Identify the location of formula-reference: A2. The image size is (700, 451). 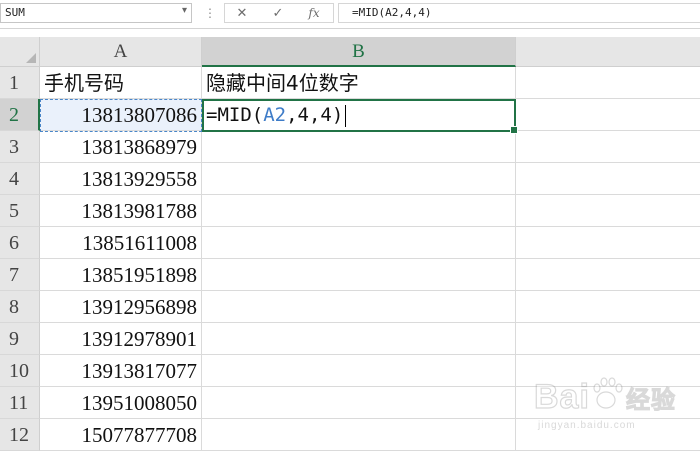
(275, 115).